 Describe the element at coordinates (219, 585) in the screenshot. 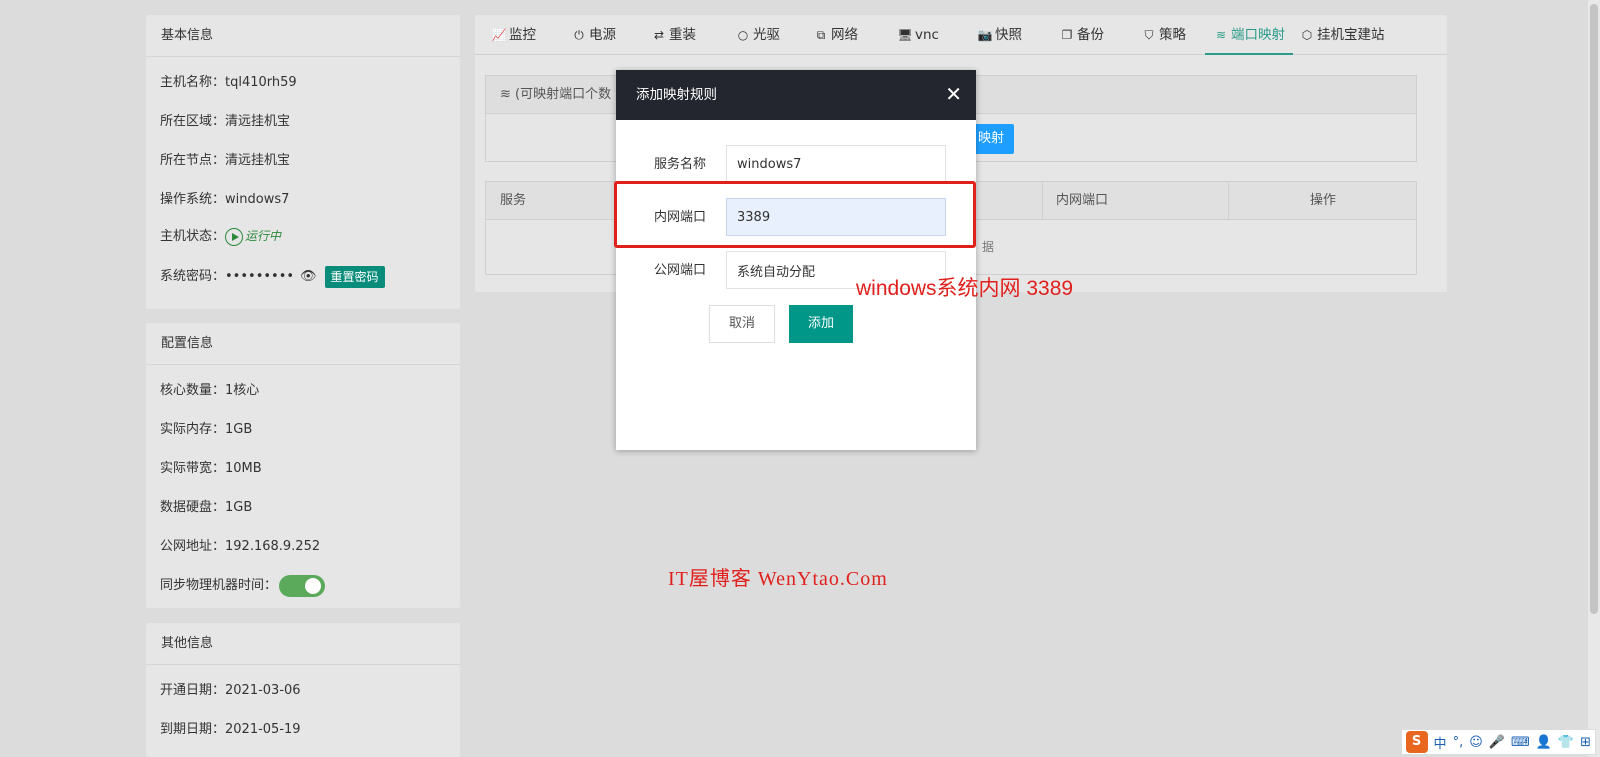

I see `sync-time-label: 同步物理机器时间：` at that location.